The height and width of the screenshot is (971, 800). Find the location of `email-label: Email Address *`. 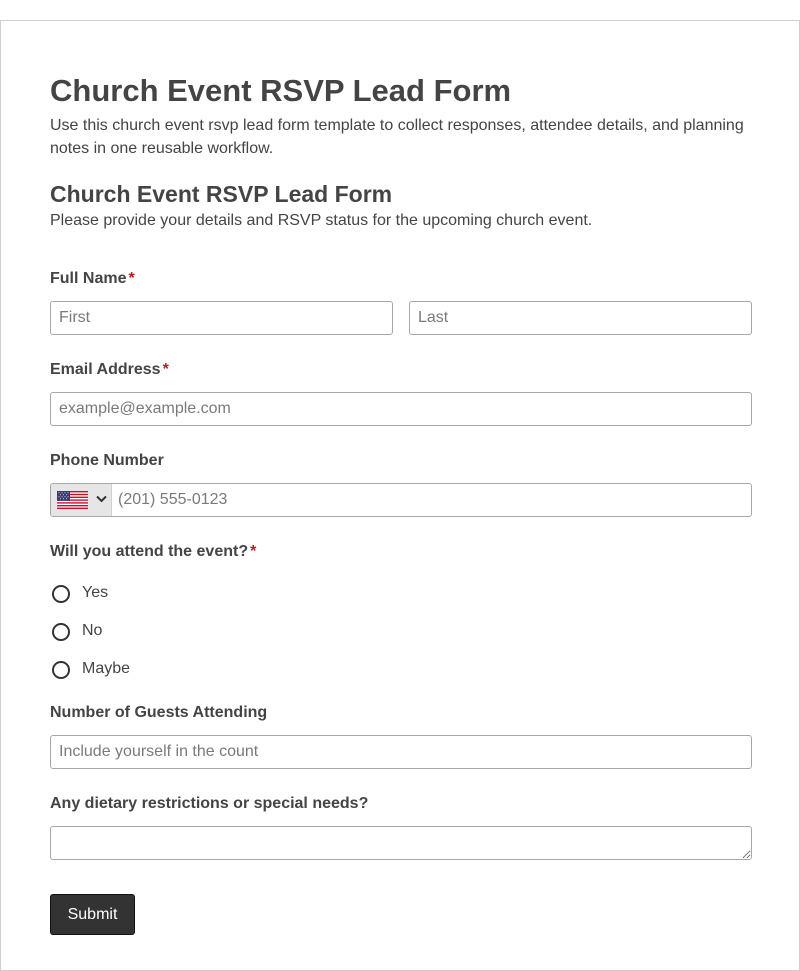

email-label: Email Address * is located at coordinates (109, 370).